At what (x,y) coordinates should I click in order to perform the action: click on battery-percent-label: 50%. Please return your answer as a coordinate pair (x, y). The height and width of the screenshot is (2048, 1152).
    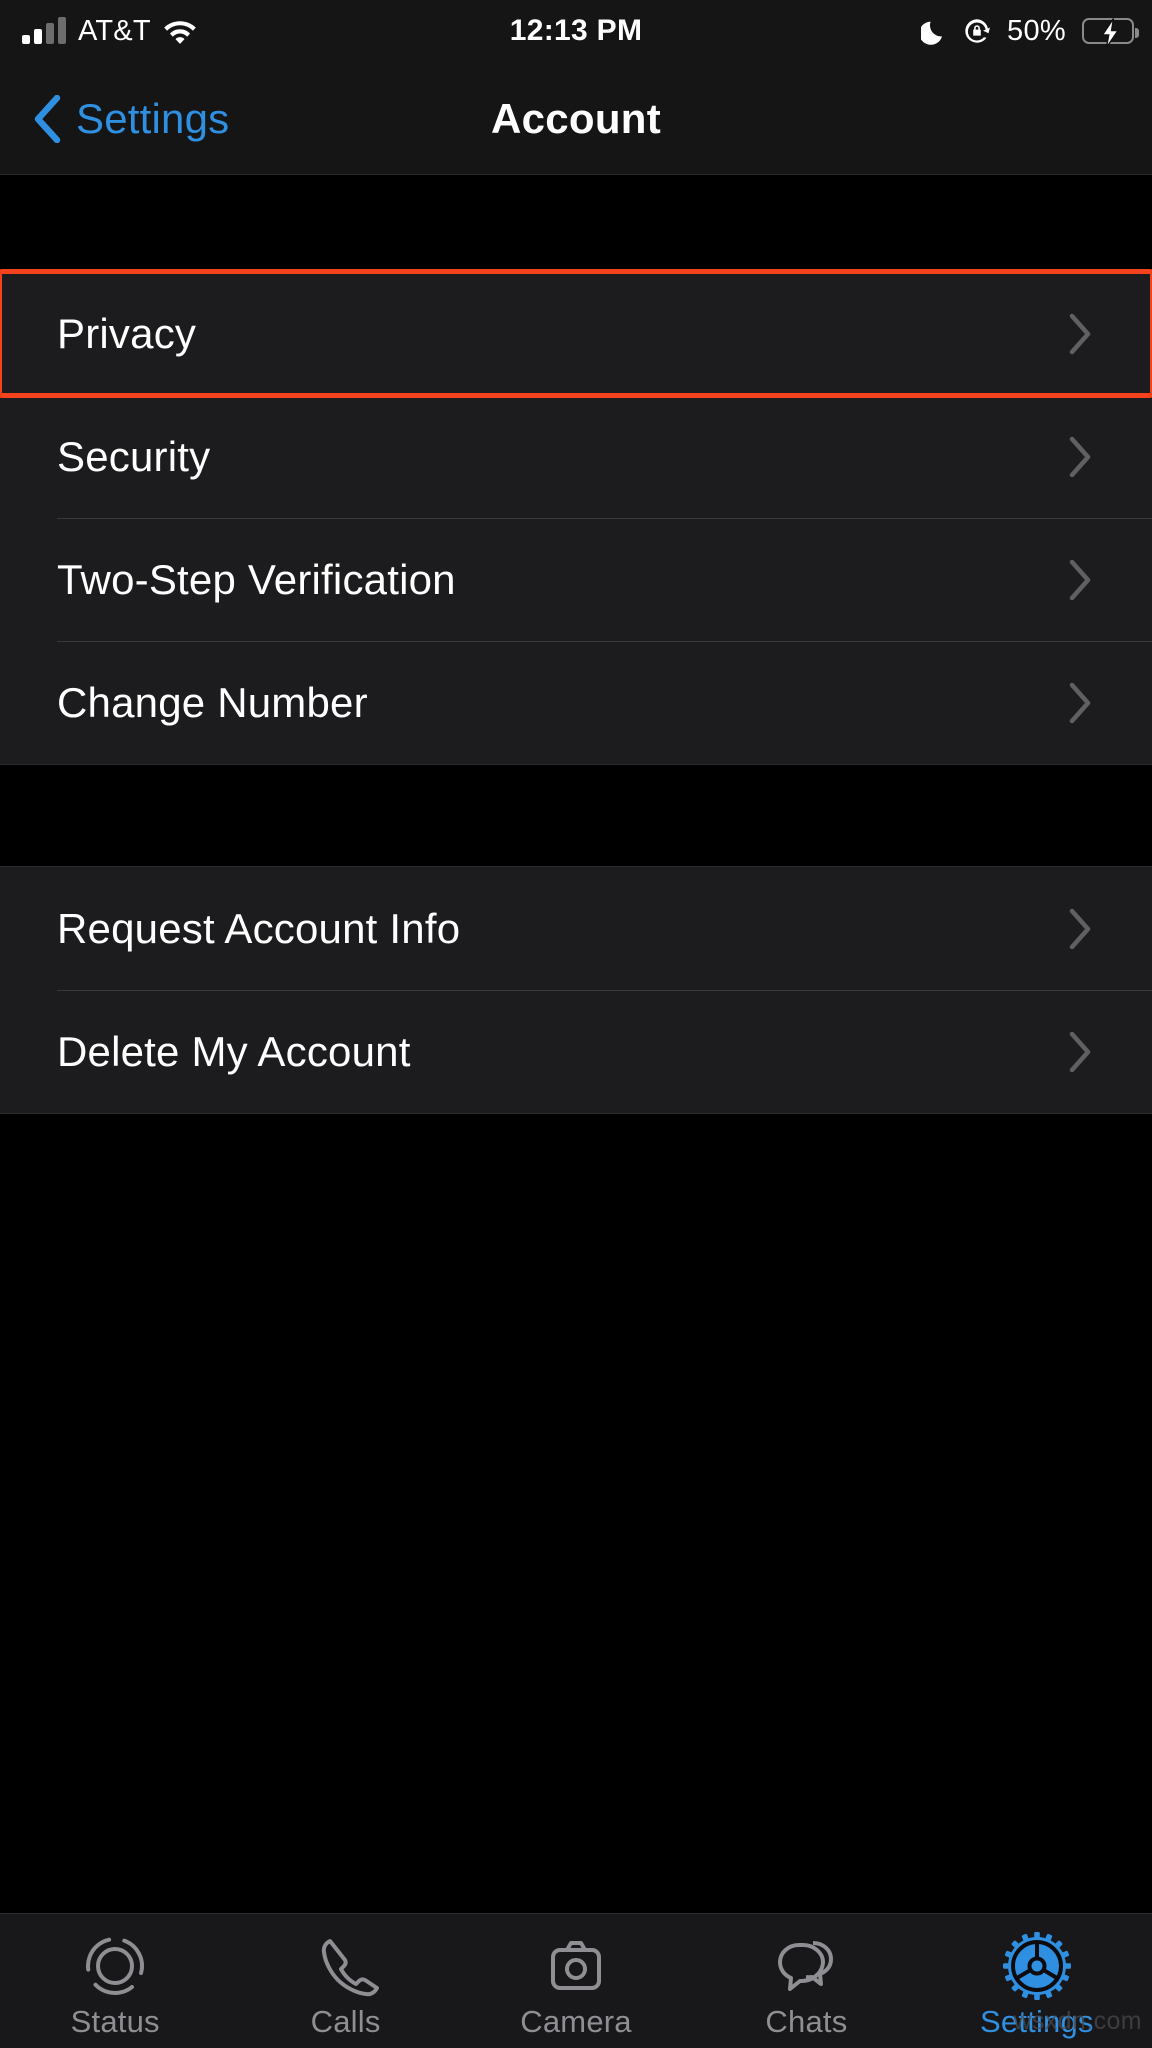
    Looking at the image, I should click on (1036, 30).